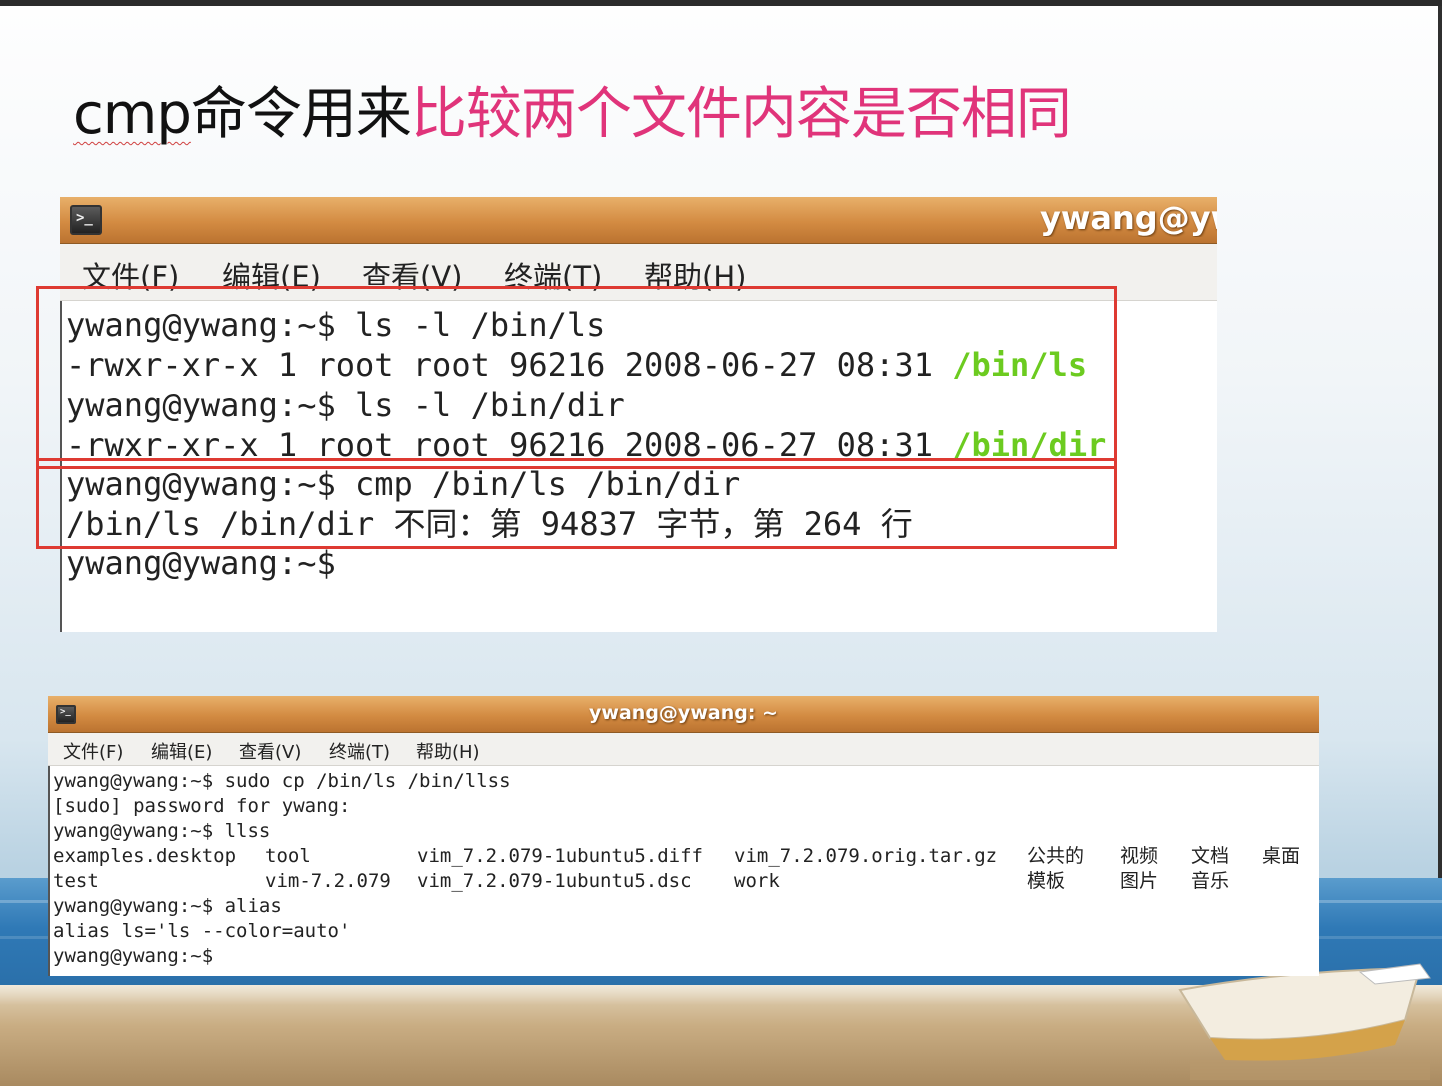 This screenshot has height=1086, width=1442. I want to click on title-command: cmp, so click(132, 114).